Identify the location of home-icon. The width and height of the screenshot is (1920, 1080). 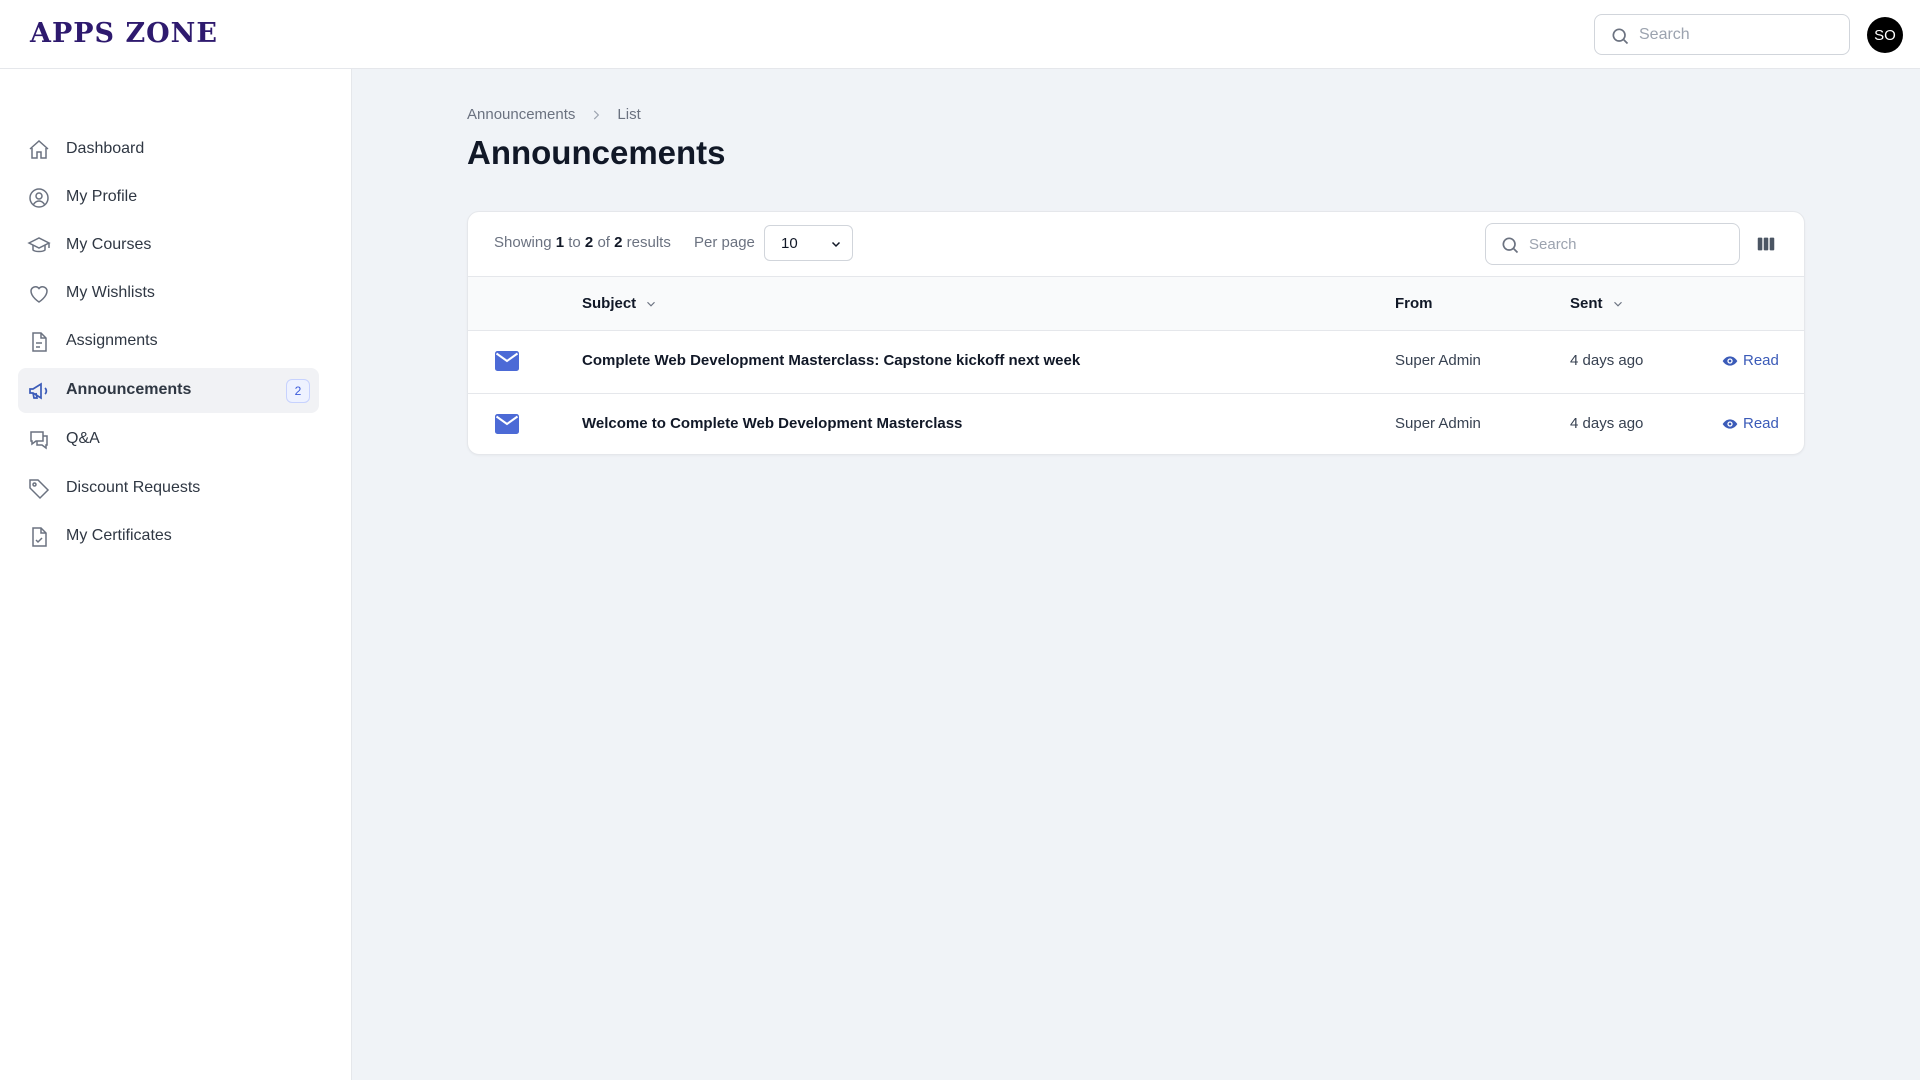
(39, 149).